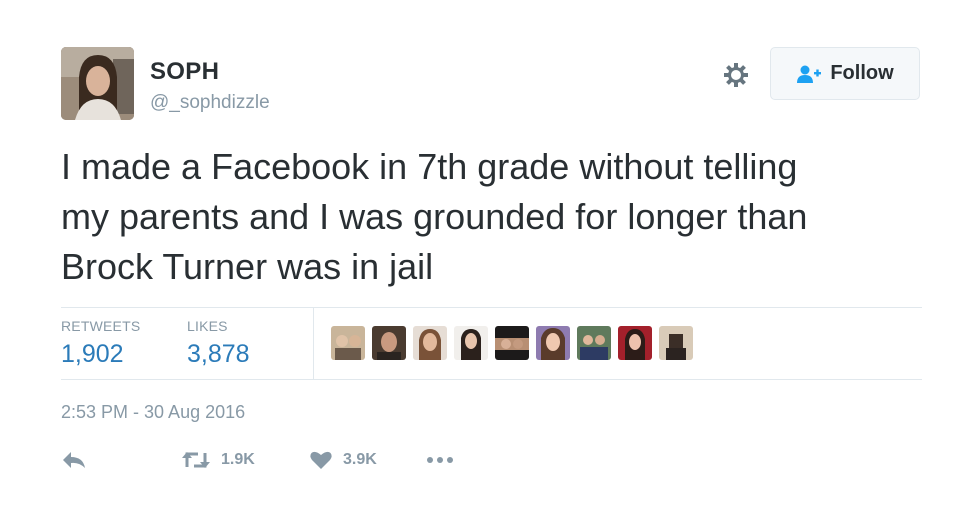 The width and height of the screenshot is (980, 528). What do you see at coordinates (121, 460) in the screenshot?
I see `reply-button` at bounding box center [121, 460].